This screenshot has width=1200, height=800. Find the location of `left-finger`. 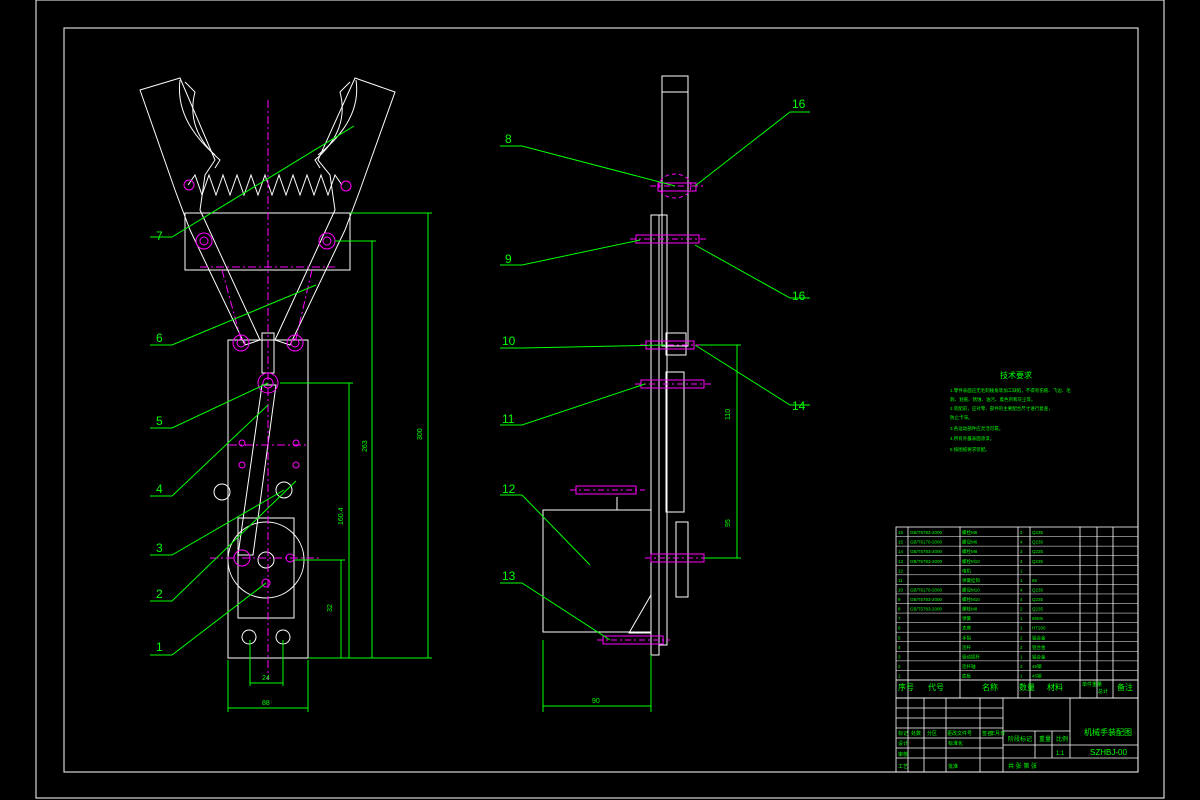

left-finger is located at coordinates (200, 211).